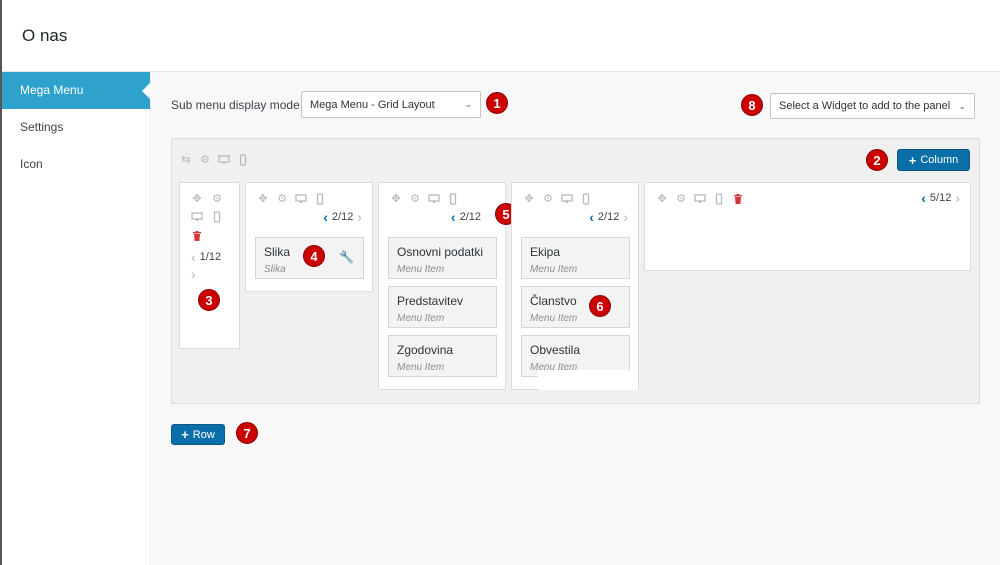  I want to click on column-5: ✥ ⚙ ‹ 5/12 ›, so click(807, 226).